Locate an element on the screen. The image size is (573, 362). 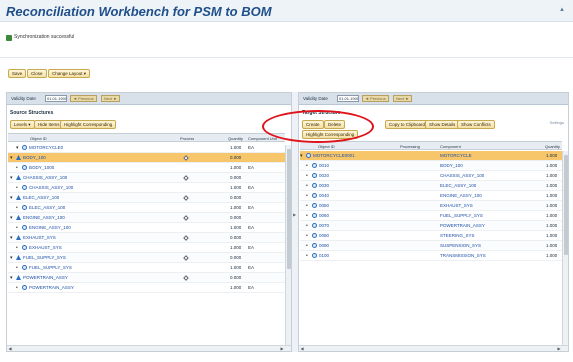
copy-to-clipboard-button: Copy to Clipboard is located at coordinates (407, 124).